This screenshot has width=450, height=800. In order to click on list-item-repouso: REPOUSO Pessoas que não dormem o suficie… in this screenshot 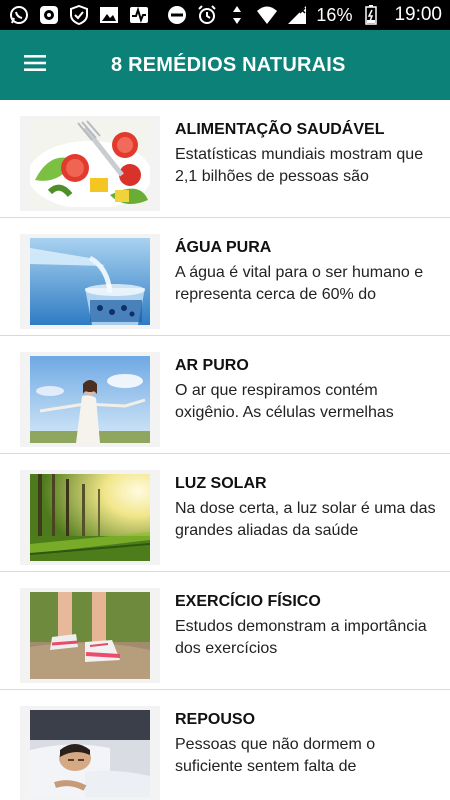, I will do `click(225, 745)`.